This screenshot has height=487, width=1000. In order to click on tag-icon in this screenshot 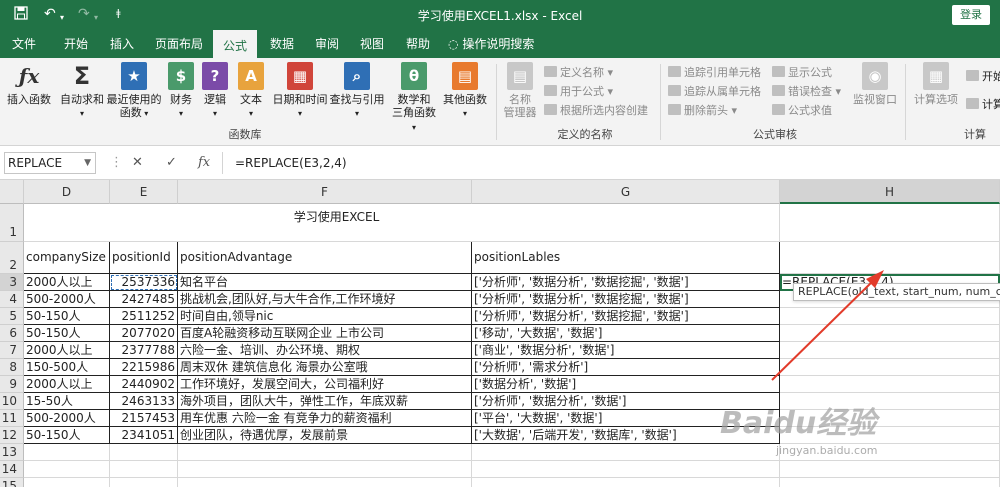, I will do `click(550, 71)`.